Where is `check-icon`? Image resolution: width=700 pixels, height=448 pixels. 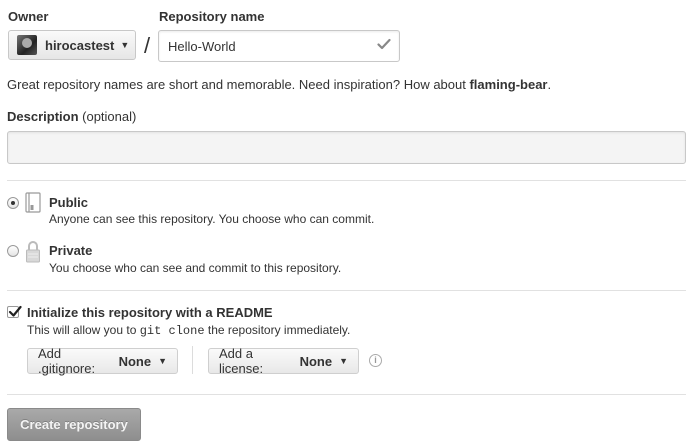 check-icon is located at coordinates (384, 44).